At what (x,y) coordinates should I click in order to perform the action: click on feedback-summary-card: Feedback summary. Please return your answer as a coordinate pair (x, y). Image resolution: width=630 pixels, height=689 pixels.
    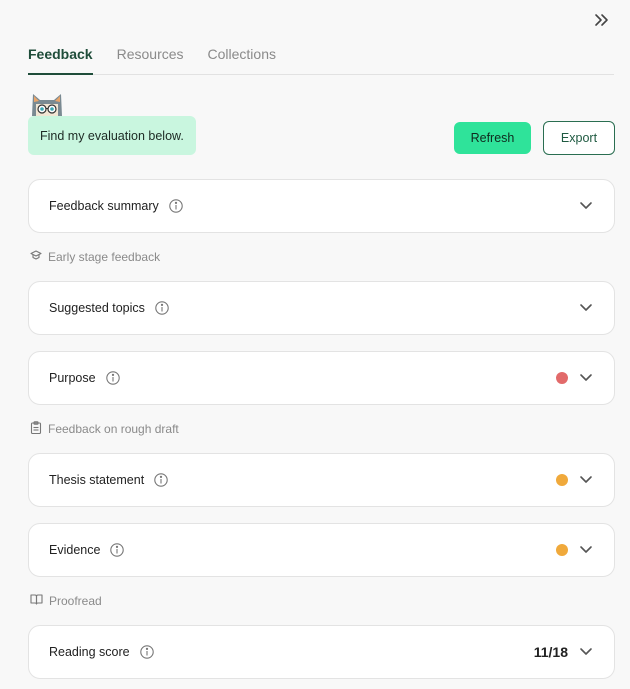
    Looking at the image, I should click on (321, 206).